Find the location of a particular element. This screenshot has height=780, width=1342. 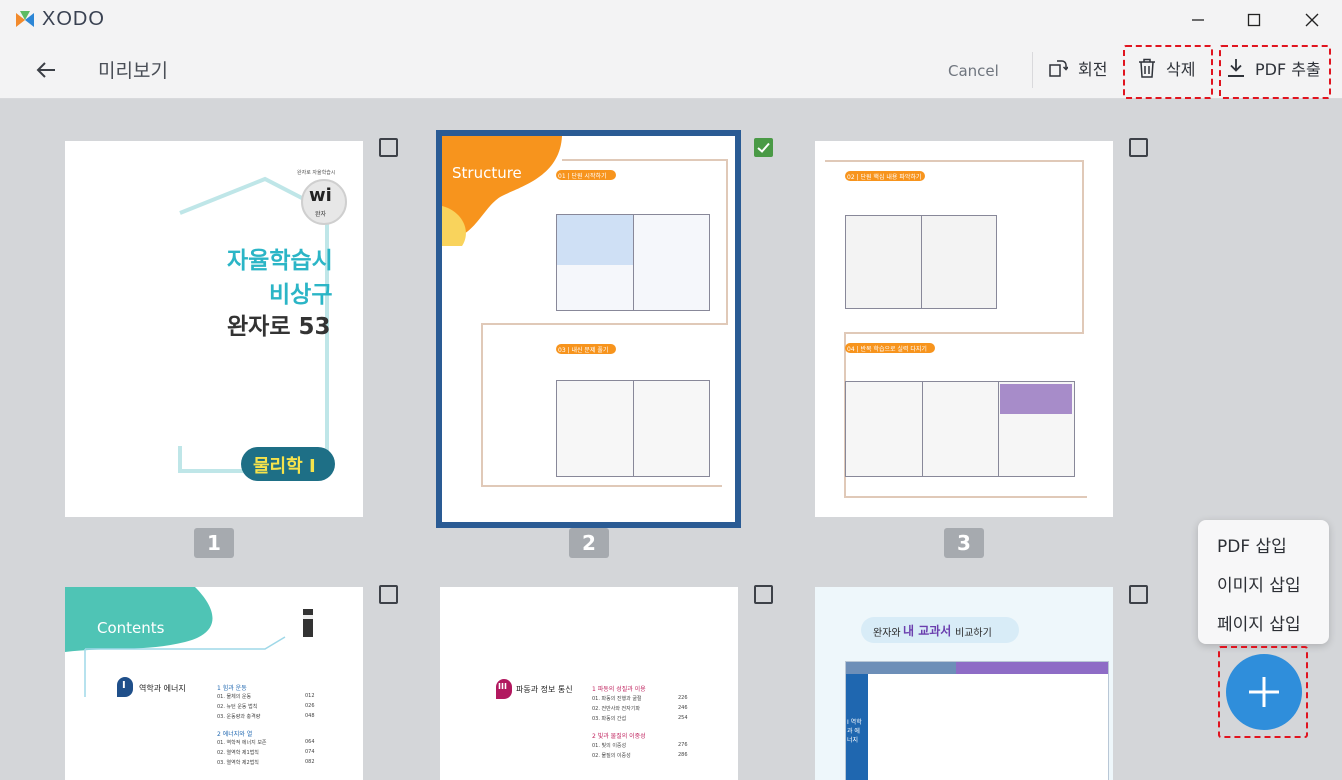

page-number-3: 3 is located at coordinates (964, 543).